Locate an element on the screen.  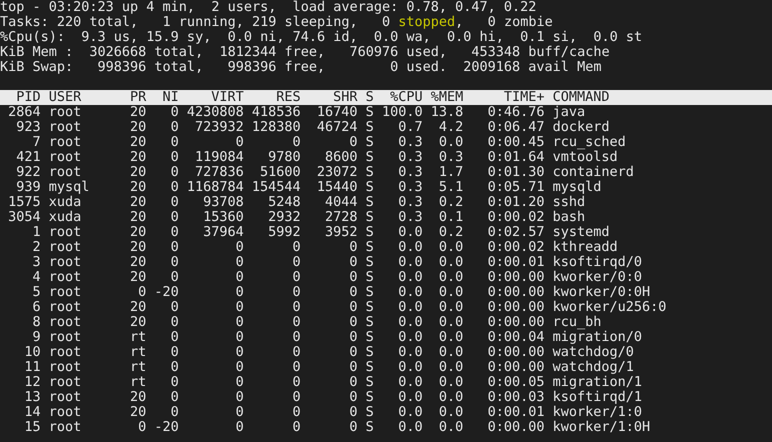
table-cell-text: 0.2 is located at coordinates (451, 232).